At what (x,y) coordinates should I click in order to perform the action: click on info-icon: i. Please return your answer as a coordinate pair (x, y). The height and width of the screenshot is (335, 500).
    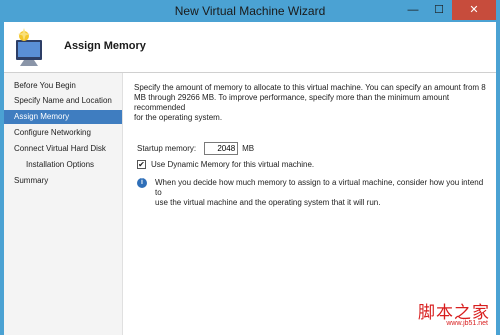
    Looking at the image, I should click on (142, 183).